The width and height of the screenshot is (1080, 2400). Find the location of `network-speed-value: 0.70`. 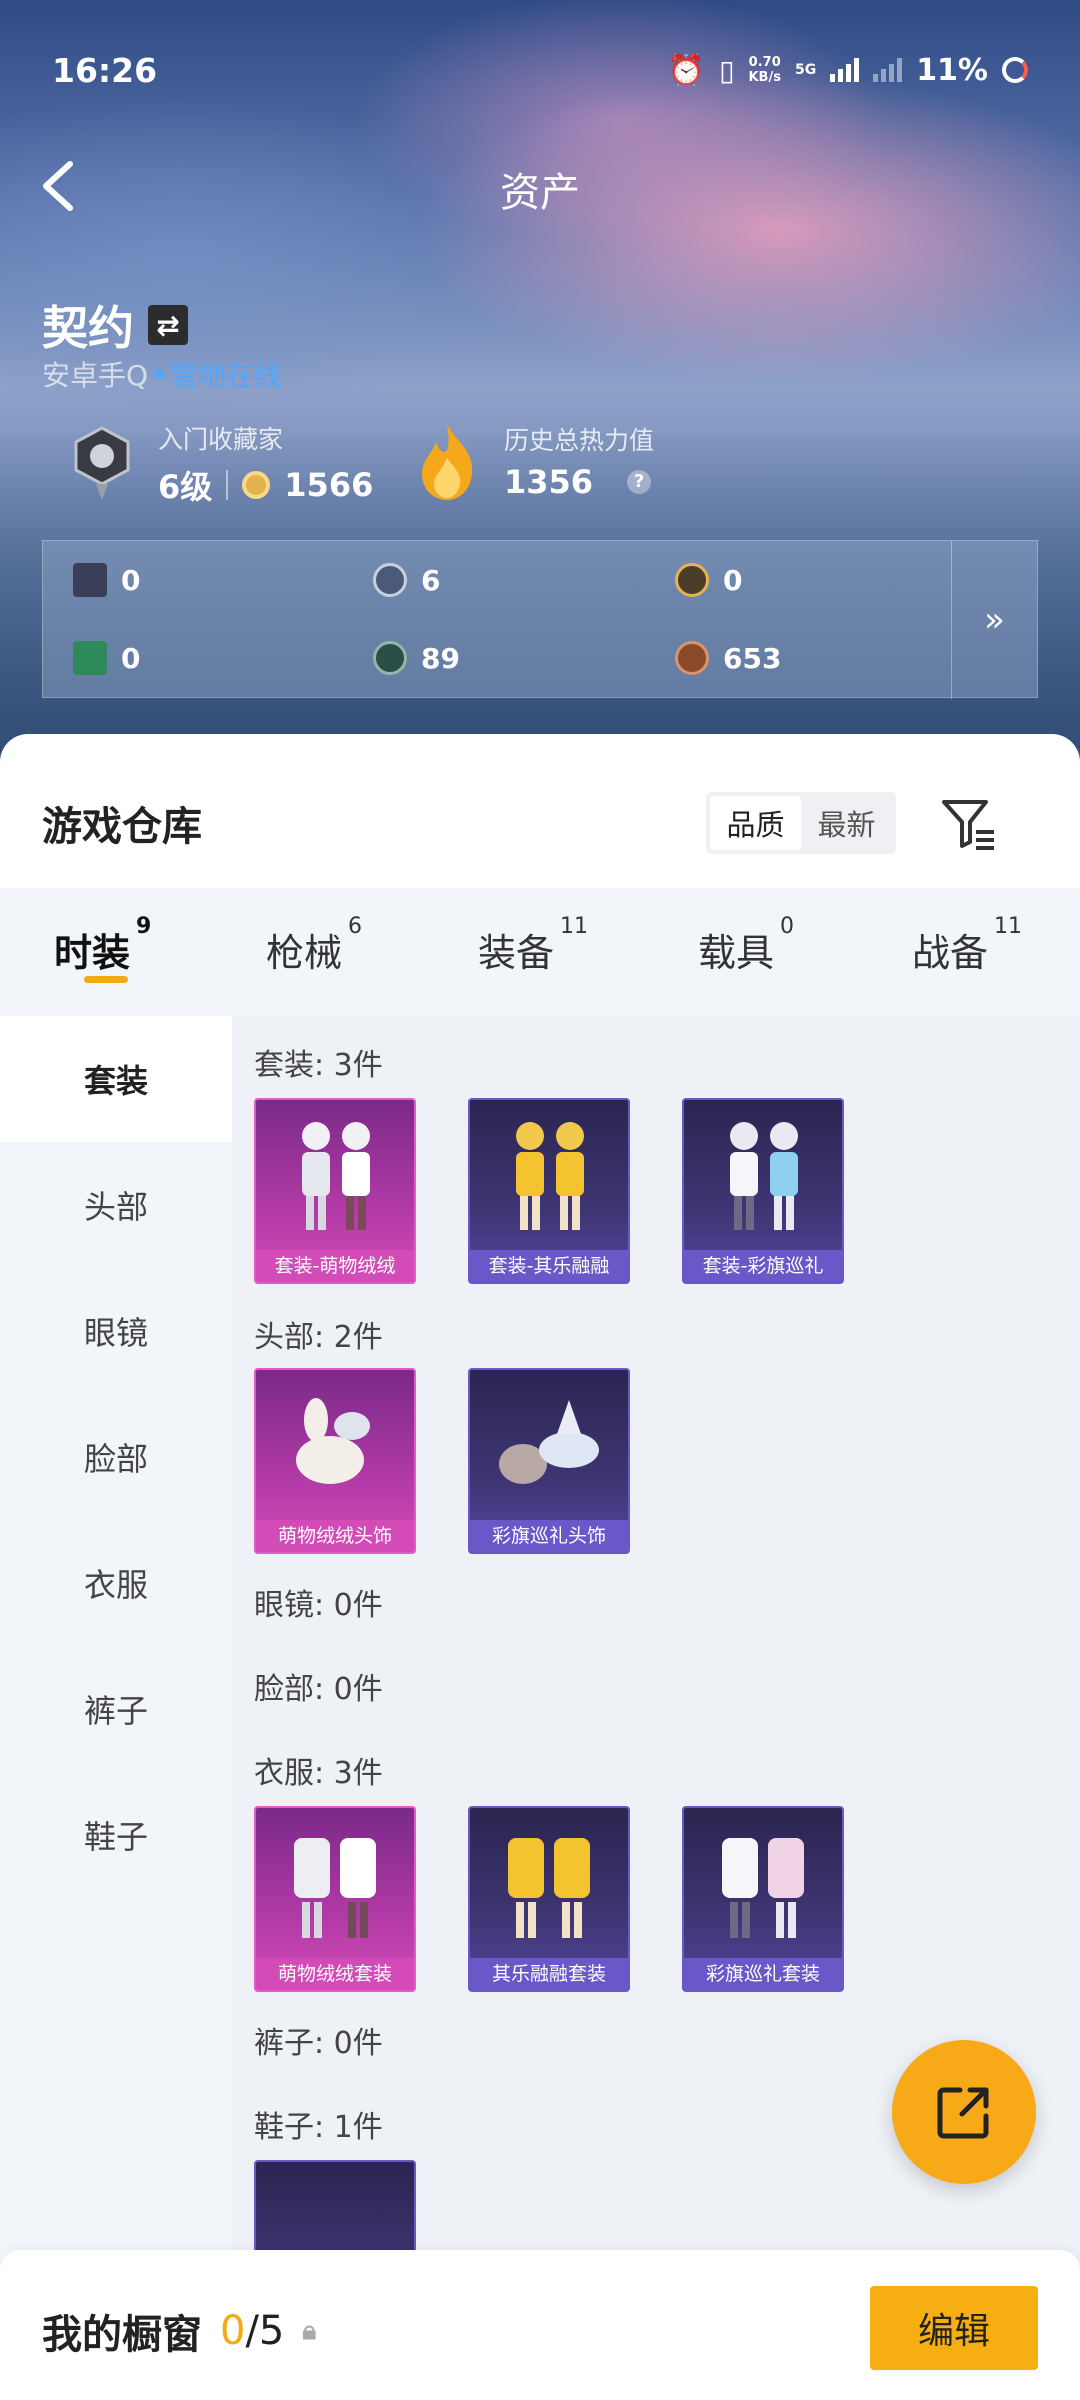

network-speed-value: 0.70 is located at coordinates (764, 62).